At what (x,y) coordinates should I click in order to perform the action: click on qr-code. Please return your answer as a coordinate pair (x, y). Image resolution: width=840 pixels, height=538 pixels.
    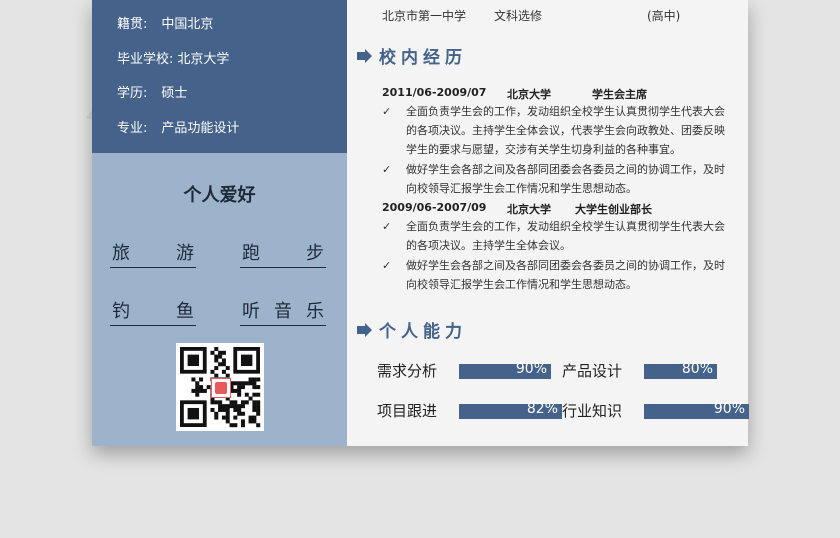
    Looking at the image, I should click on (220, 387).